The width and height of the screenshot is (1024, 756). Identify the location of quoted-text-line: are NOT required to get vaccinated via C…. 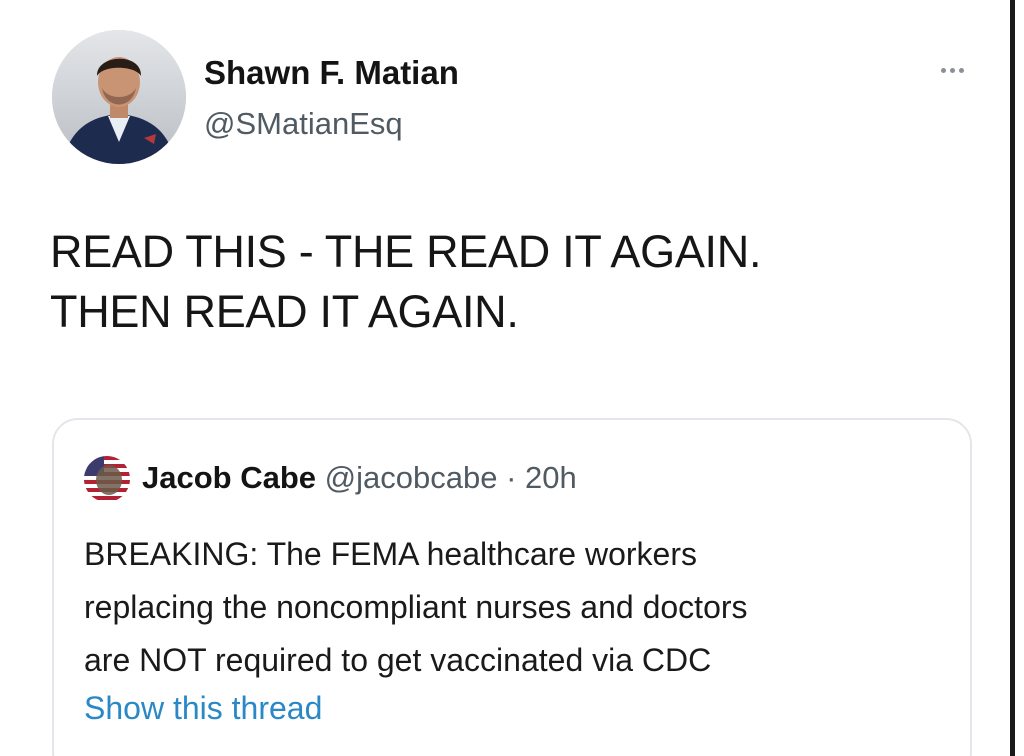
(398, 660).